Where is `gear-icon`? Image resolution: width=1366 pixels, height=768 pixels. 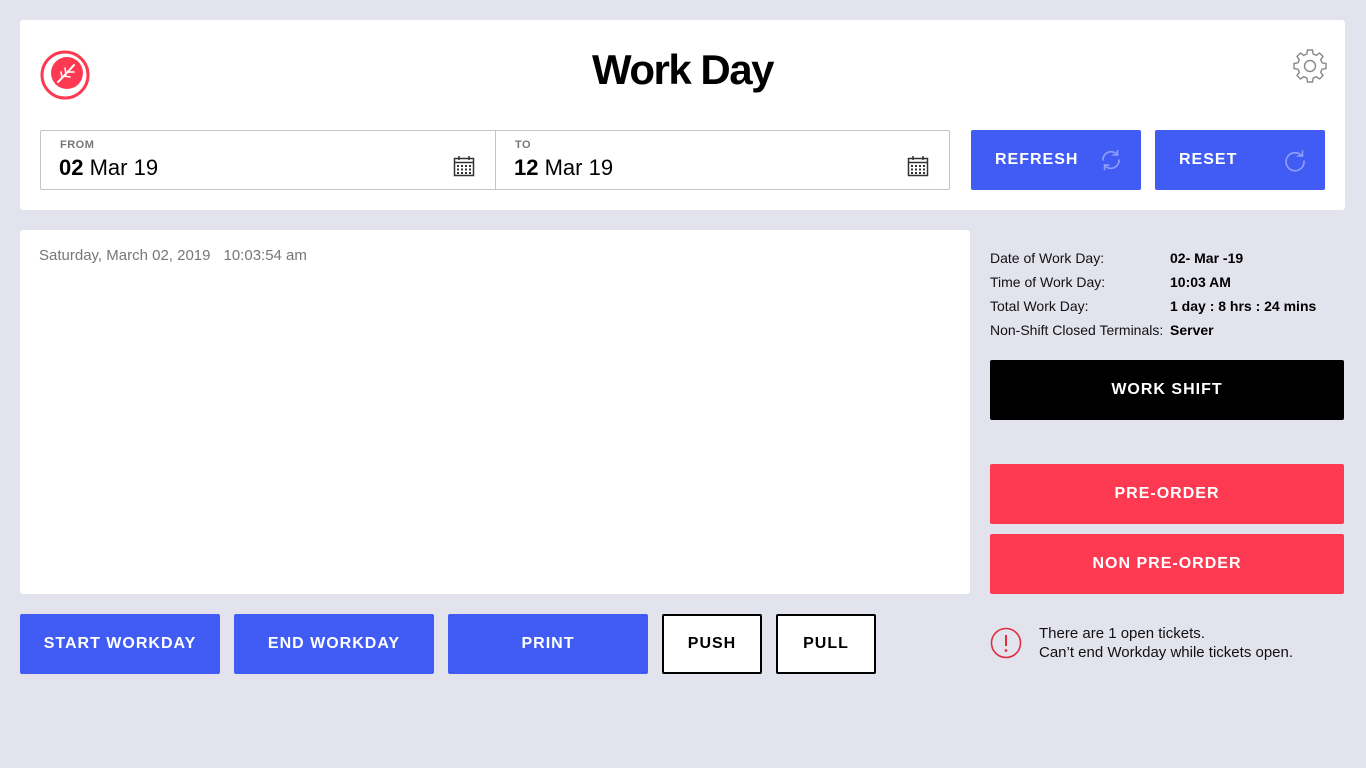
gear-icon is located at coordinates (1310, 66).